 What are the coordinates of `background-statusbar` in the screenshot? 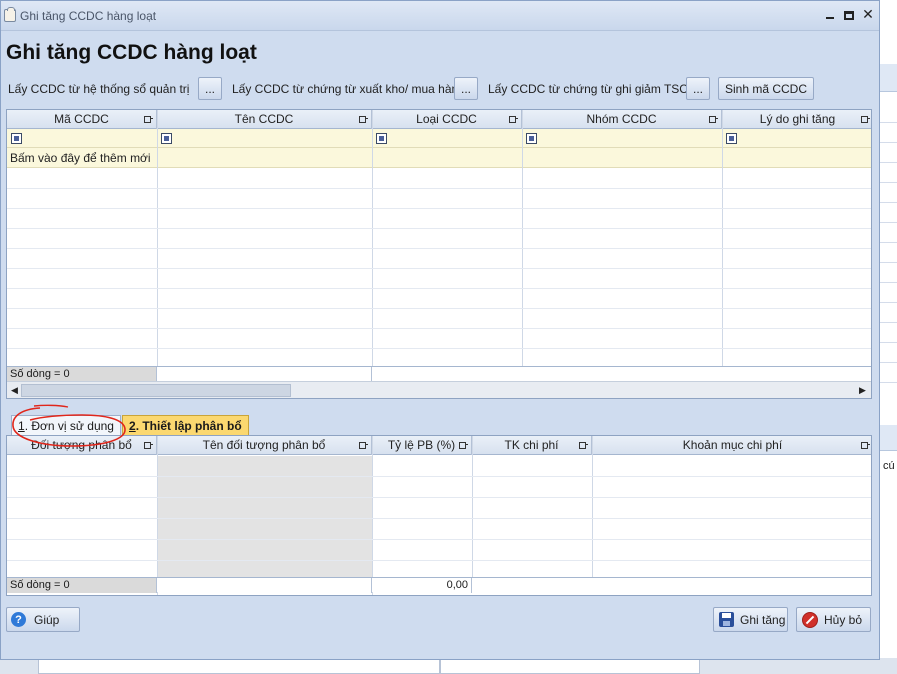 It's located at (448, 666).